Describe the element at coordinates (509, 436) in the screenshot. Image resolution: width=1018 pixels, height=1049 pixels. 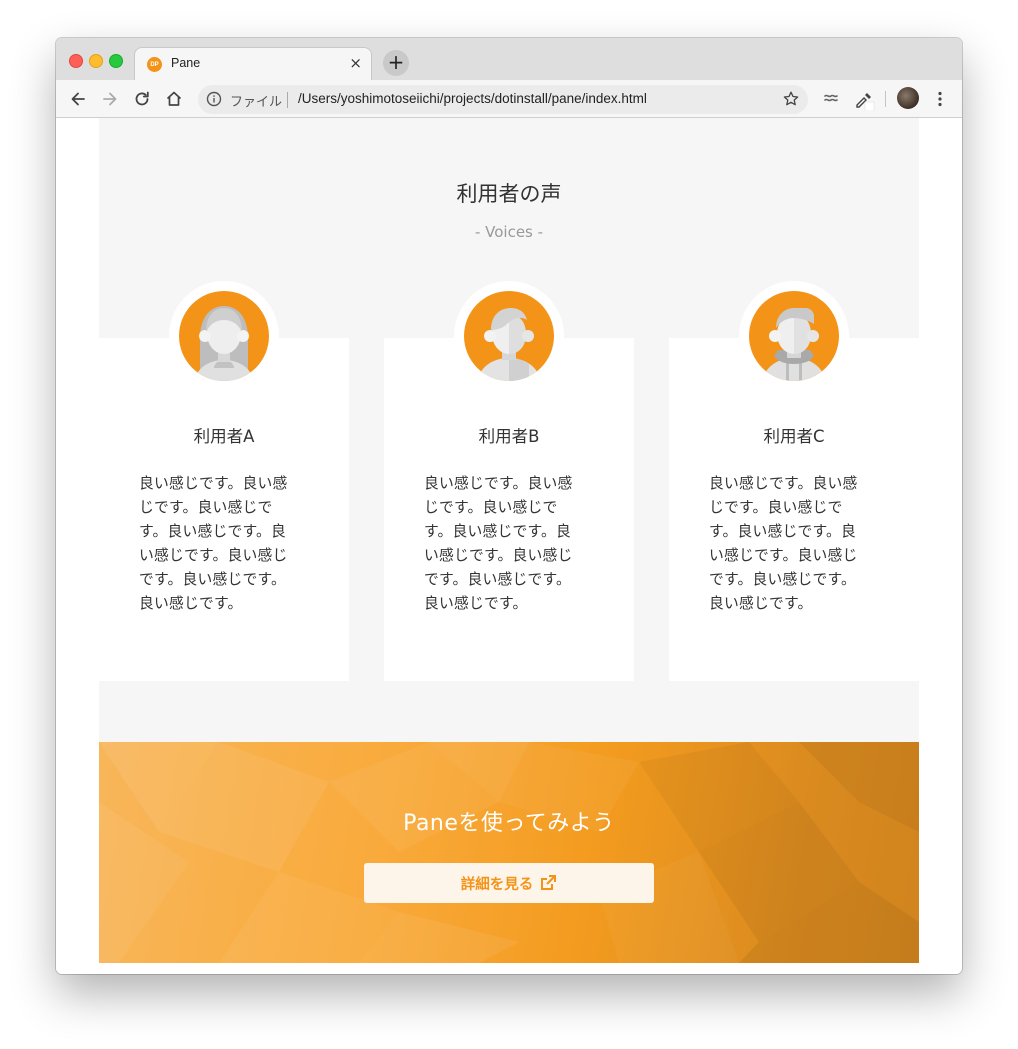
I see `voice-card-name: 利用者B` at that location.